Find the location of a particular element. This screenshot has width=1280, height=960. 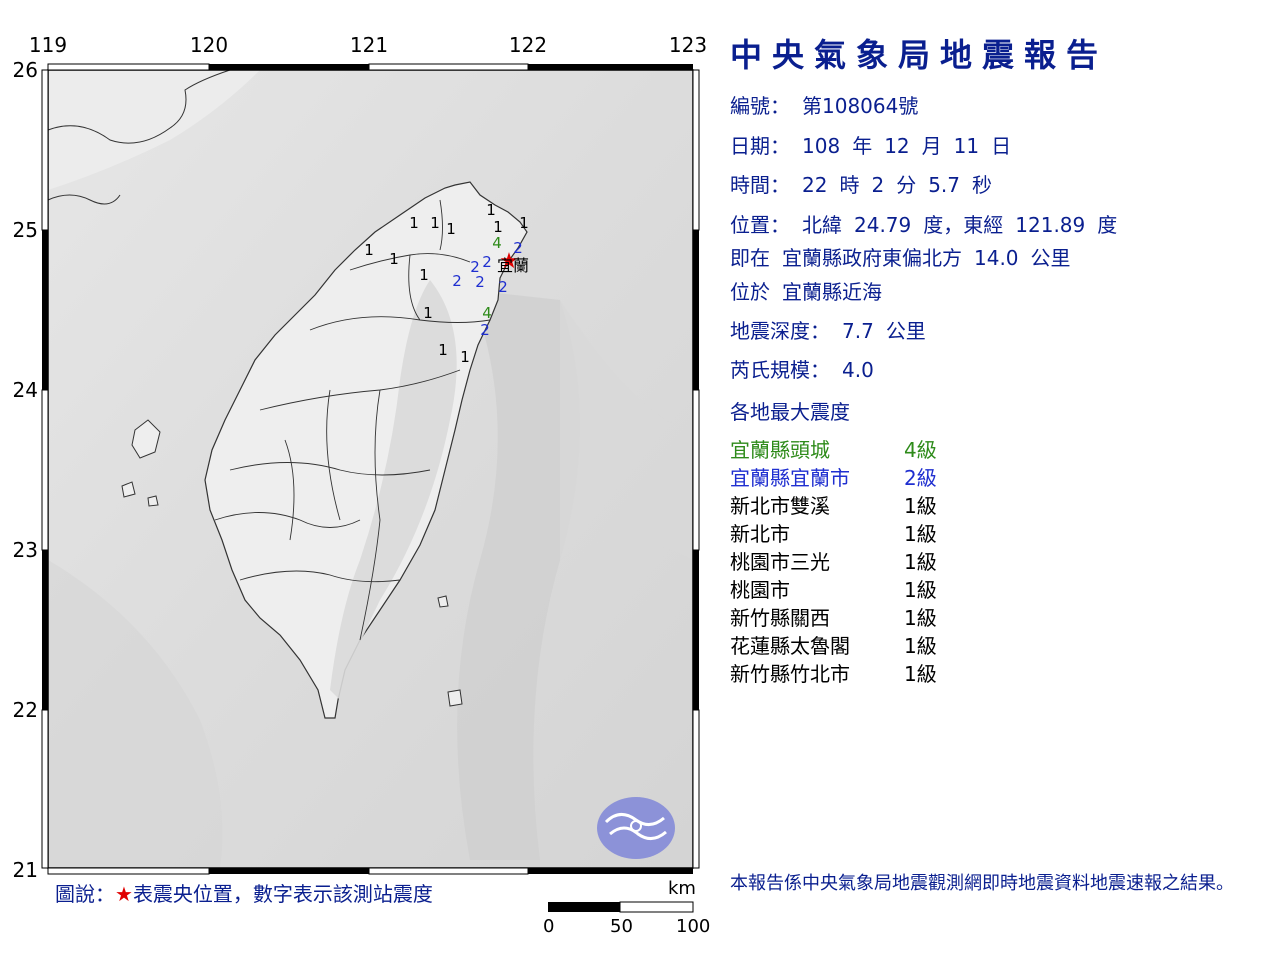

report-number-line: 編號： 第108064號 is located at coordinates (830, 104).